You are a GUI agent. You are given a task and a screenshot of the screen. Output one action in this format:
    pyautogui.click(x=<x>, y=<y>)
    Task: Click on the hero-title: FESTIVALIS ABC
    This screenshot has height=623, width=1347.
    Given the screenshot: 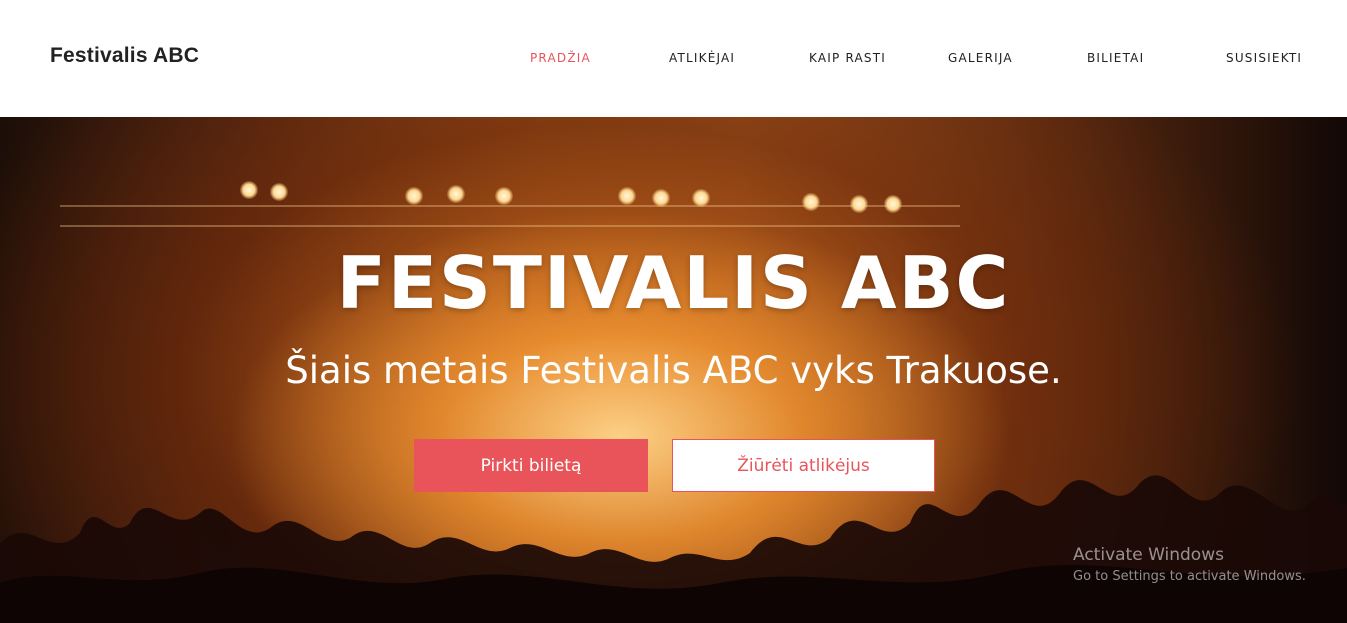 What is the action you would take?
    pyautogui.click(x=673, y=283)
    